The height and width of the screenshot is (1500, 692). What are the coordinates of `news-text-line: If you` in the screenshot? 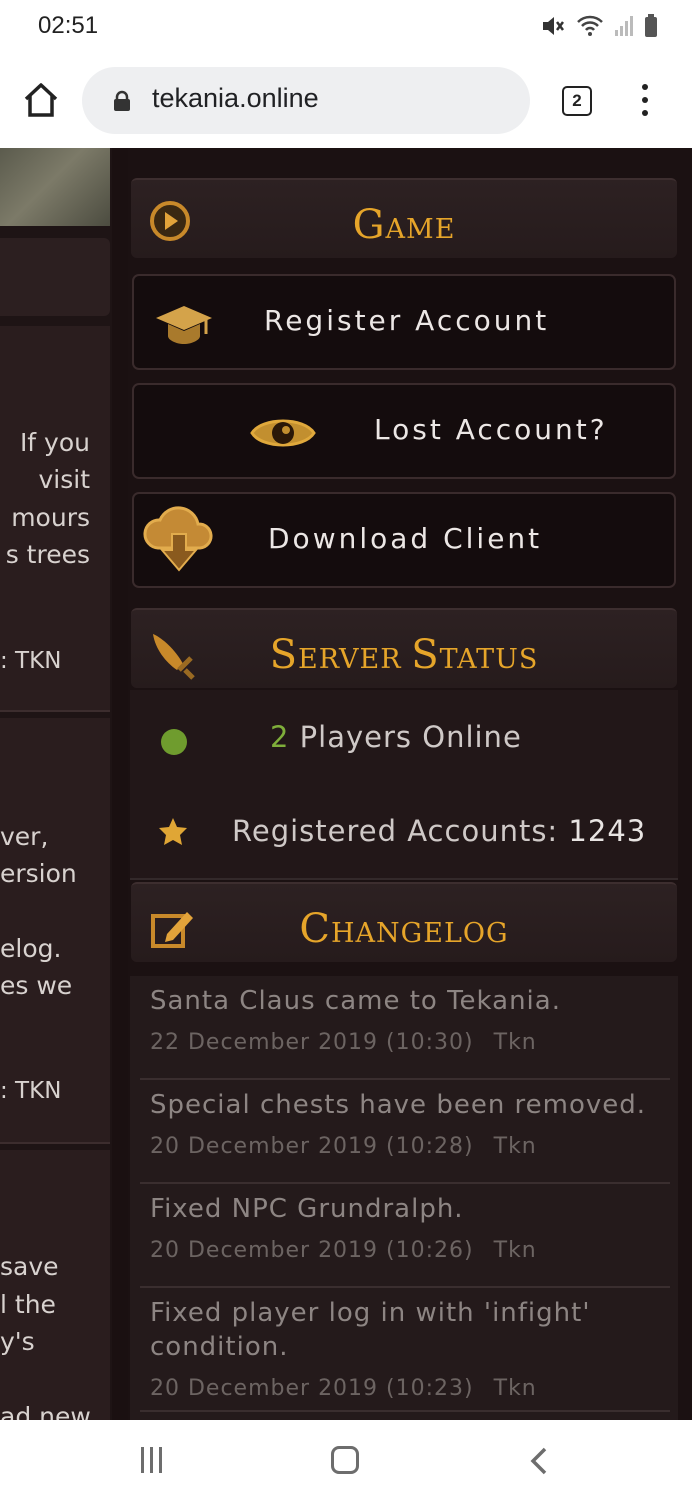 It's located at (54, 442).